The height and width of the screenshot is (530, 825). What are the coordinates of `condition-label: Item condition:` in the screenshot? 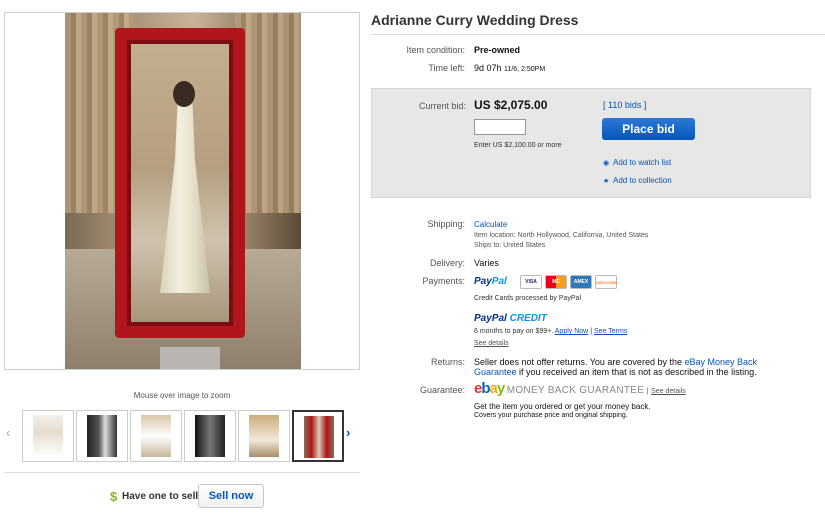 It's located at (435, 50).